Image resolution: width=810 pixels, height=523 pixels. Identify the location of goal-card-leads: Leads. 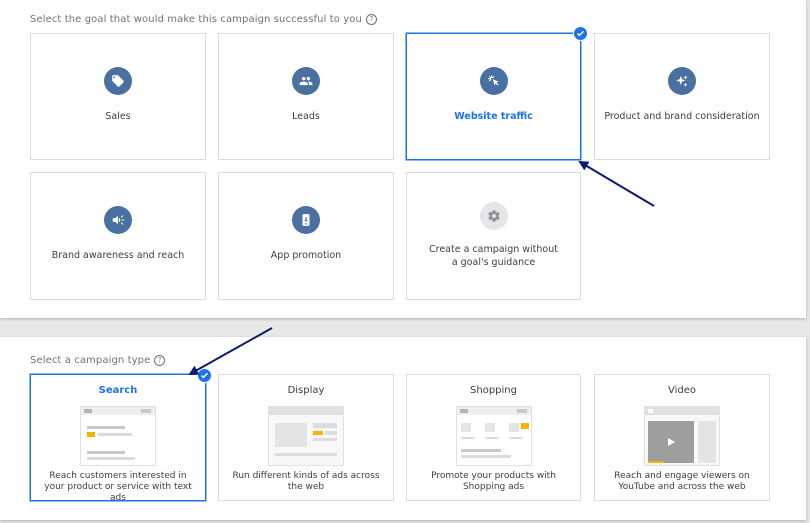
(306, 96).